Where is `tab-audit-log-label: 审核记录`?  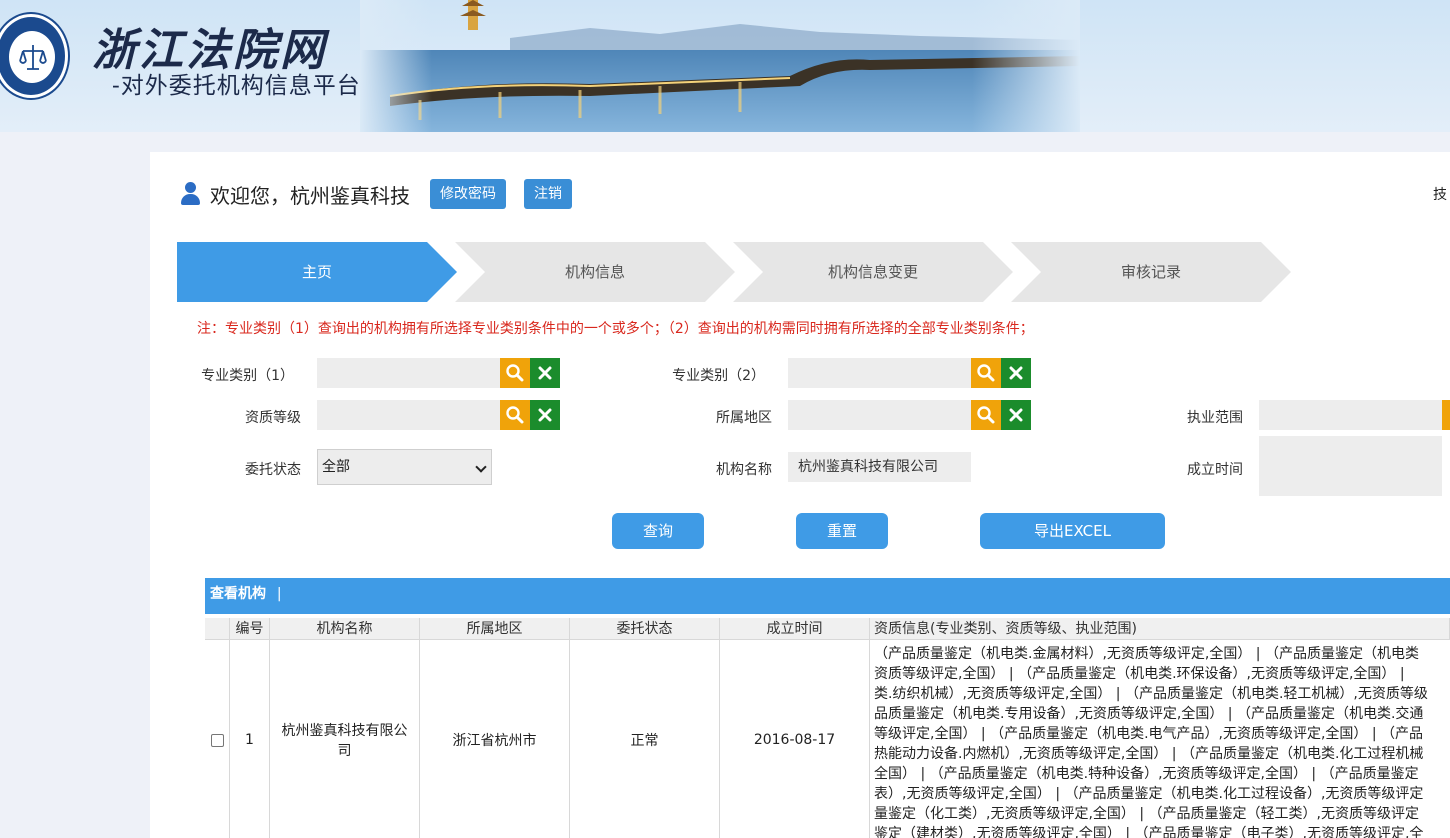
tab-audit-log-label: 审核记录 is located at coordinates (1150, 272).